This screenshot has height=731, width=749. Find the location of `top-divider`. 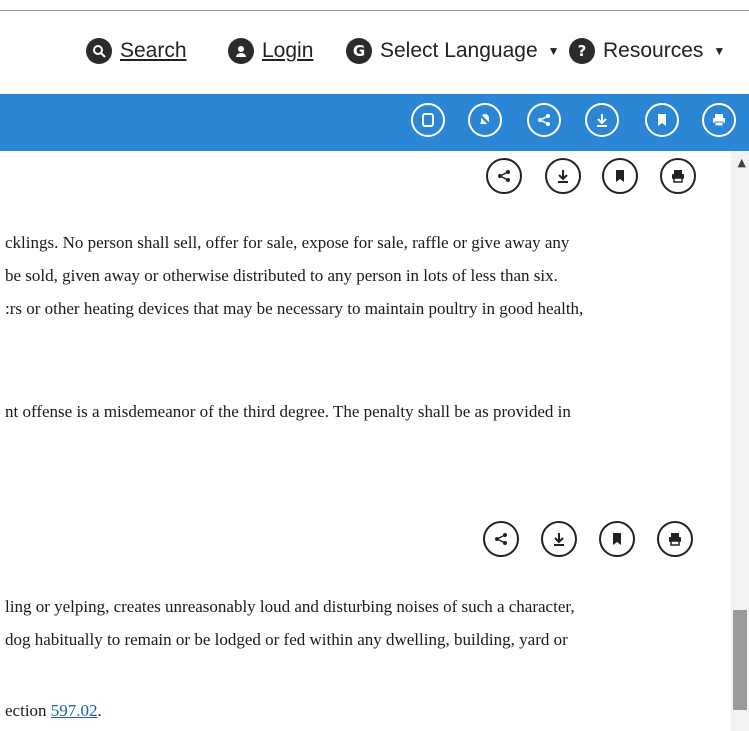

top-divider is located at coordinates (374, 10).